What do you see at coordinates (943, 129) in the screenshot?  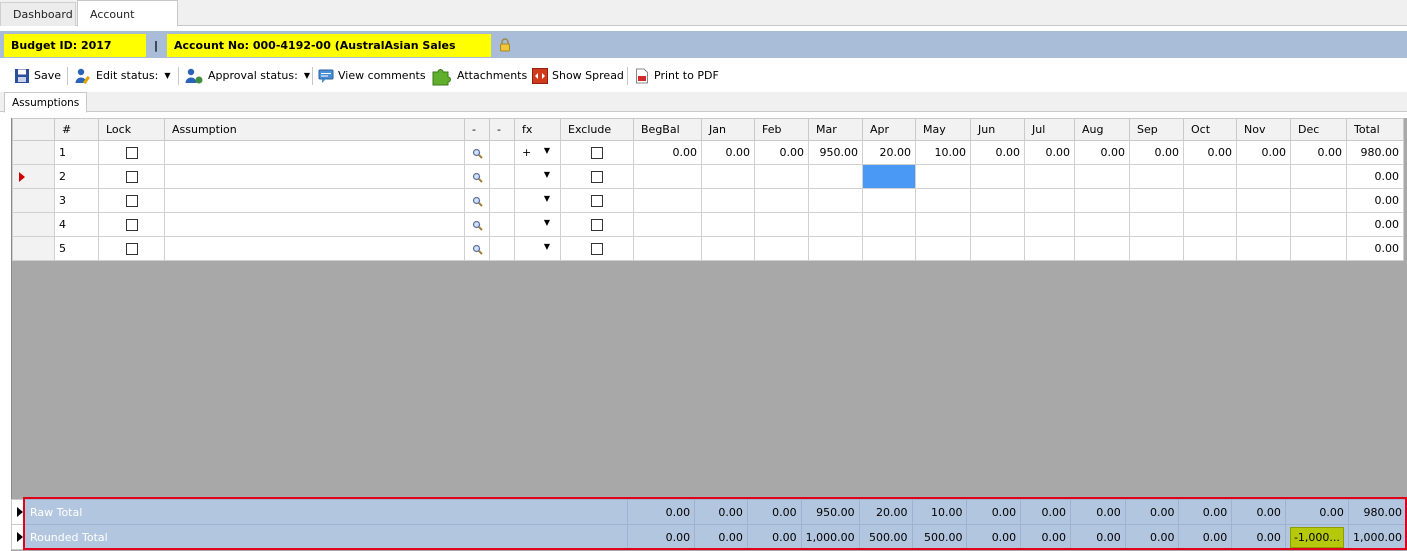 I see `column-header: May` at bounding box center [943, 129].